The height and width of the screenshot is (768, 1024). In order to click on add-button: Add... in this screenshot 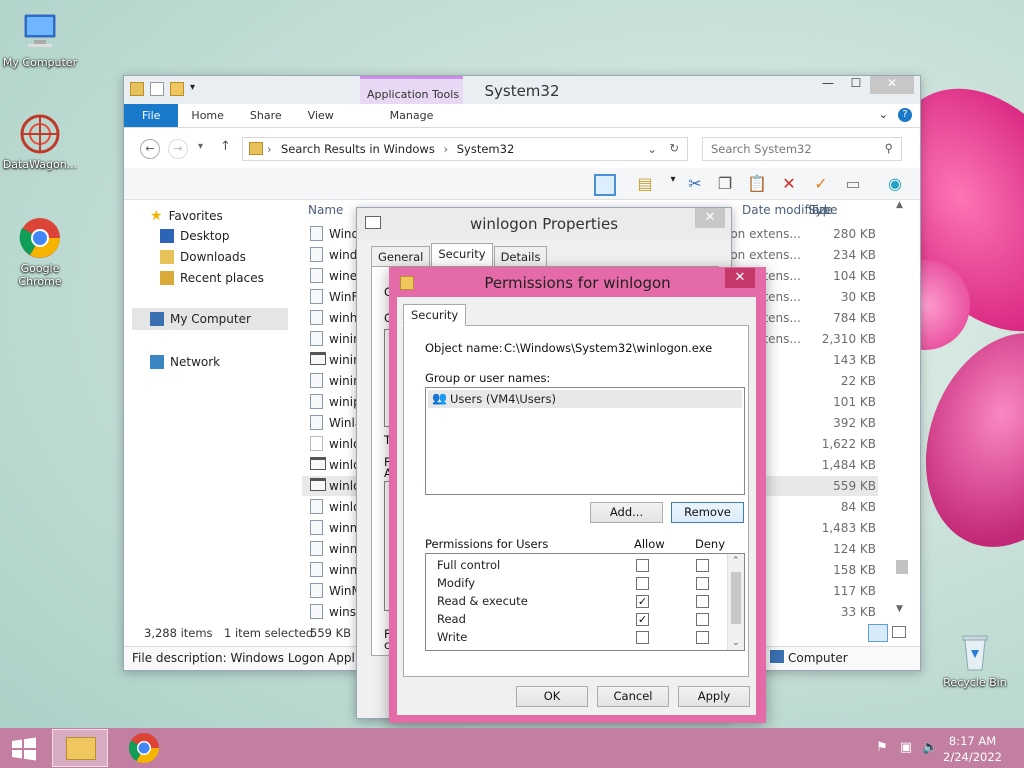, I will do `click(626, 512)`.